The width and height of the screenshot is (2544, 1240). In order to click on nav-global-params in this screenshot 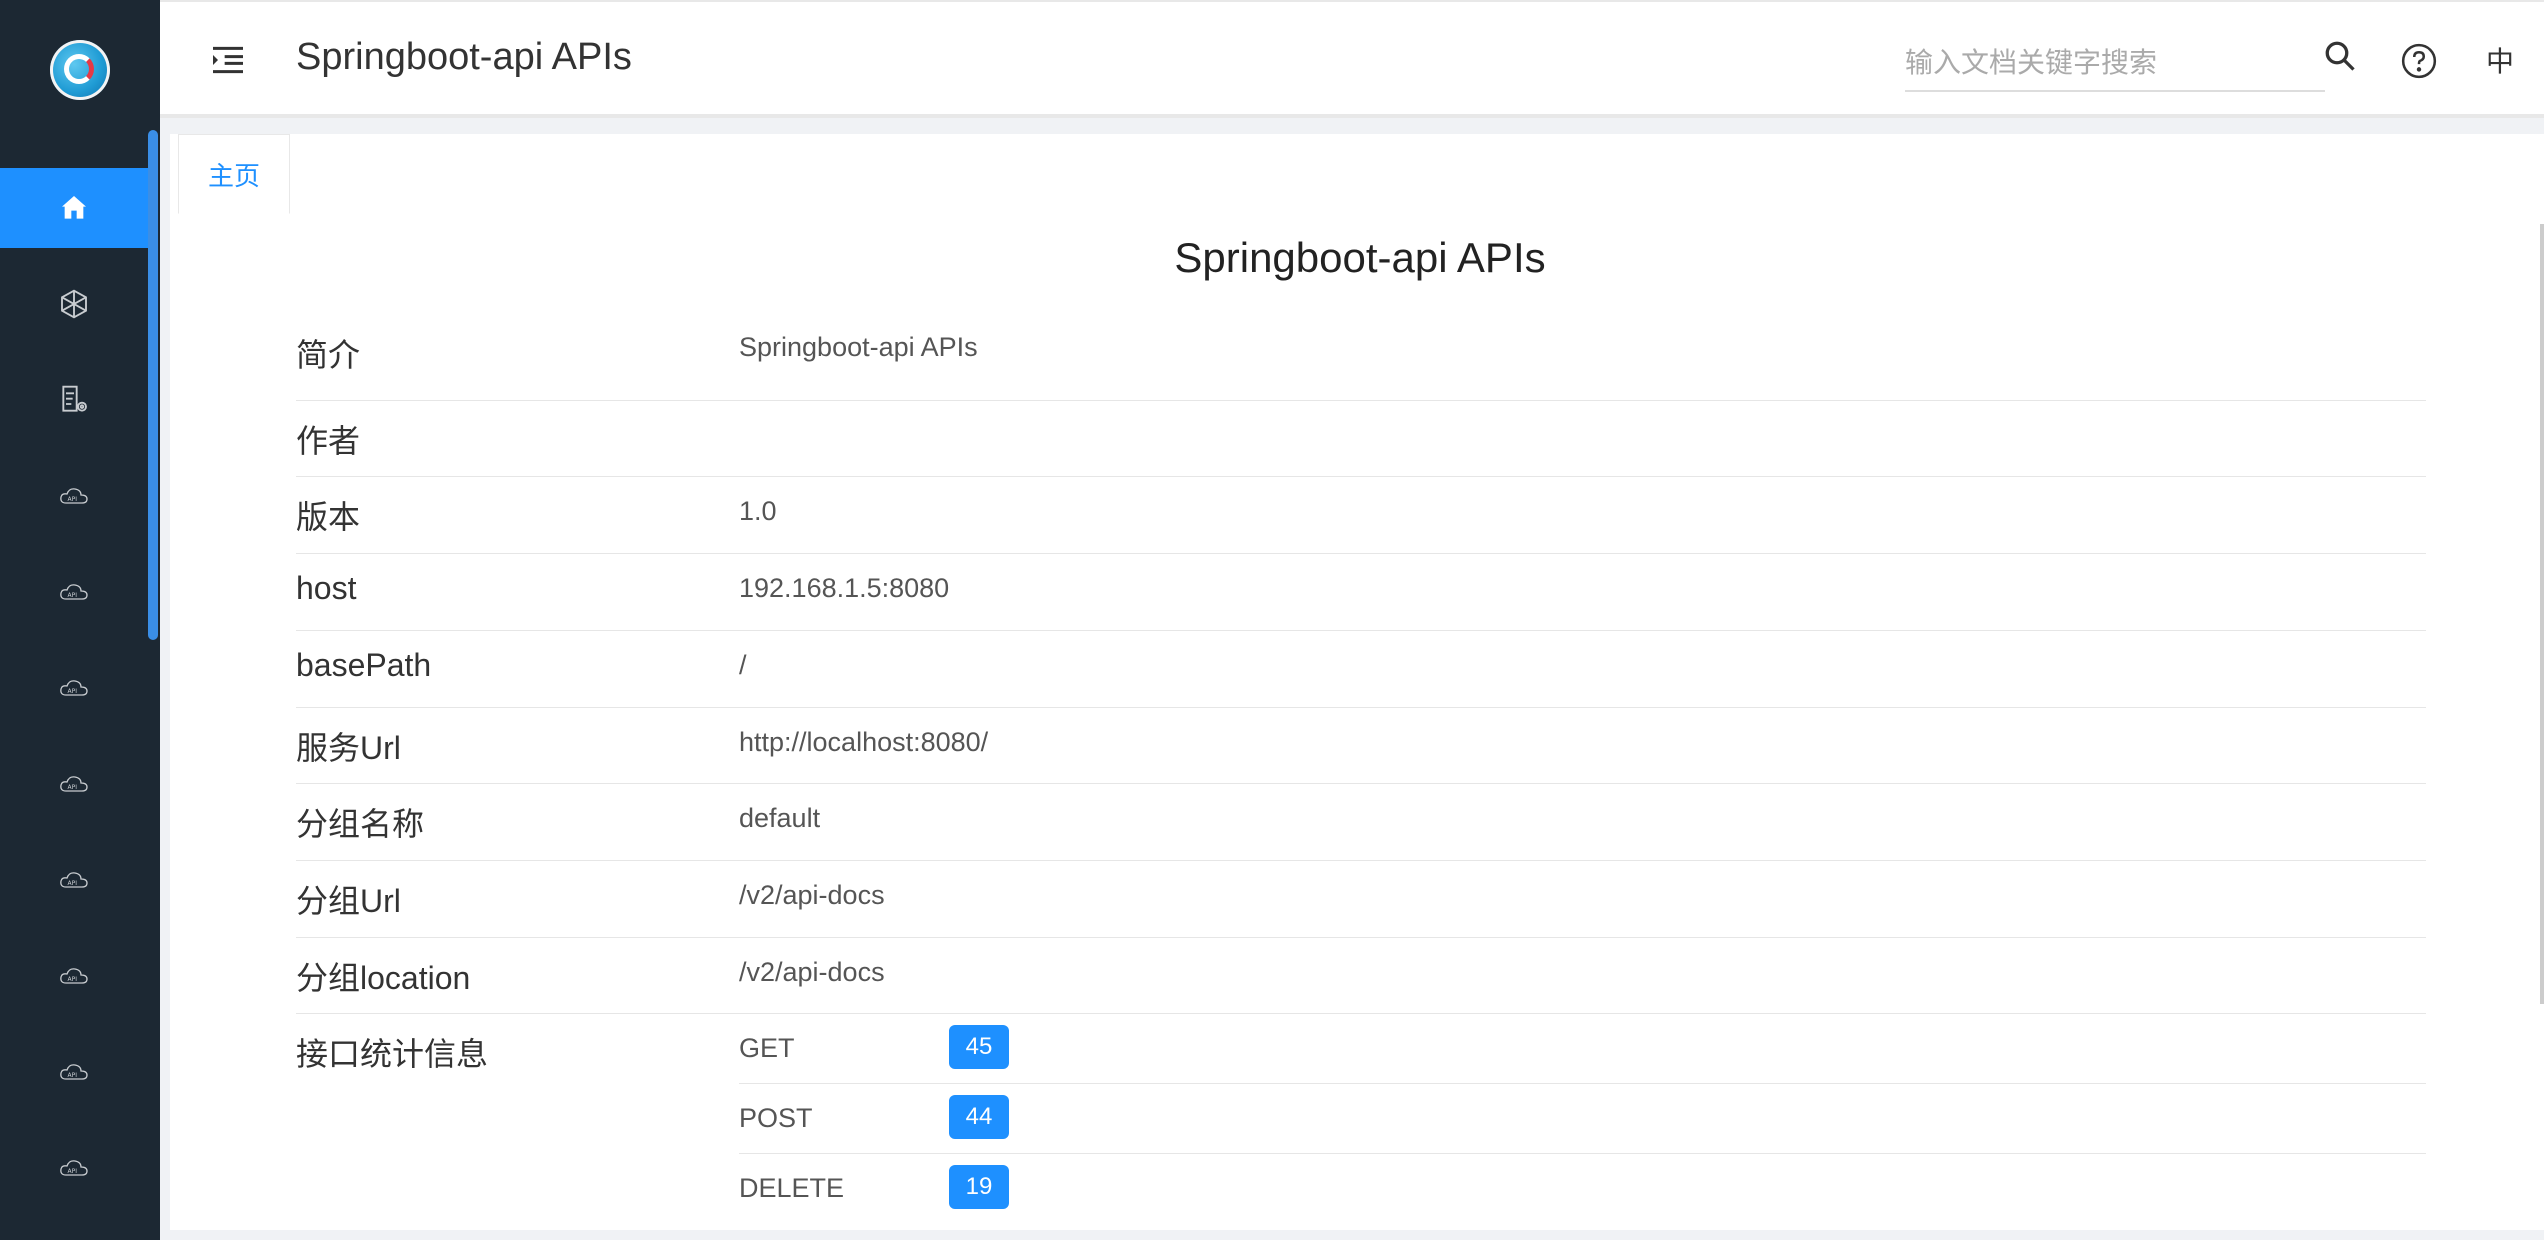, I will do `click(74, 304)`.